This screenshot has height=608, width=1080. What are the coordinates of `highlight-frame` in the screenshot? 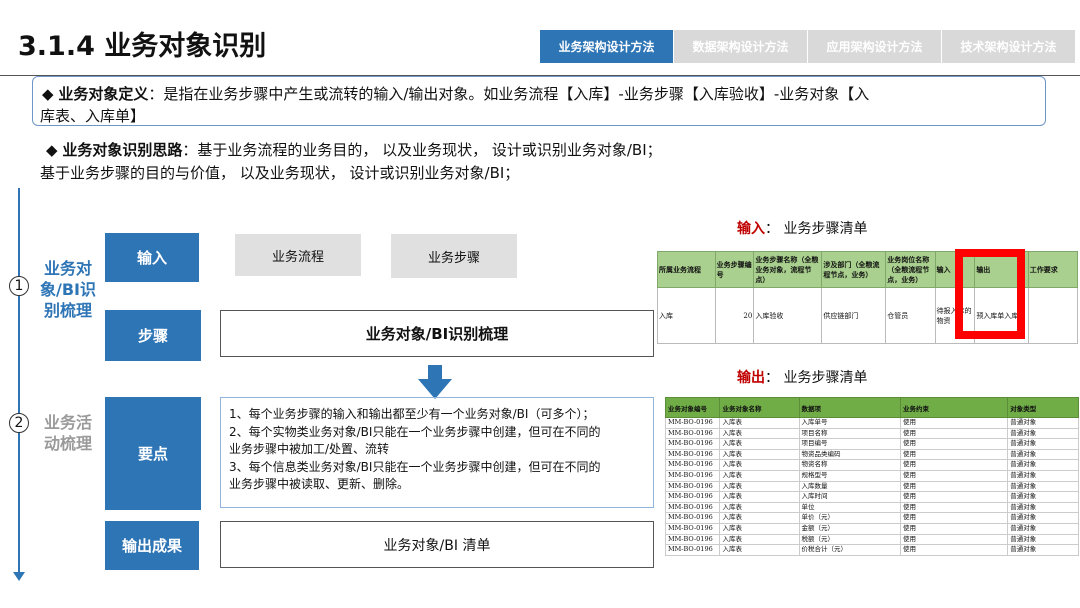 It's located at (990, 294).